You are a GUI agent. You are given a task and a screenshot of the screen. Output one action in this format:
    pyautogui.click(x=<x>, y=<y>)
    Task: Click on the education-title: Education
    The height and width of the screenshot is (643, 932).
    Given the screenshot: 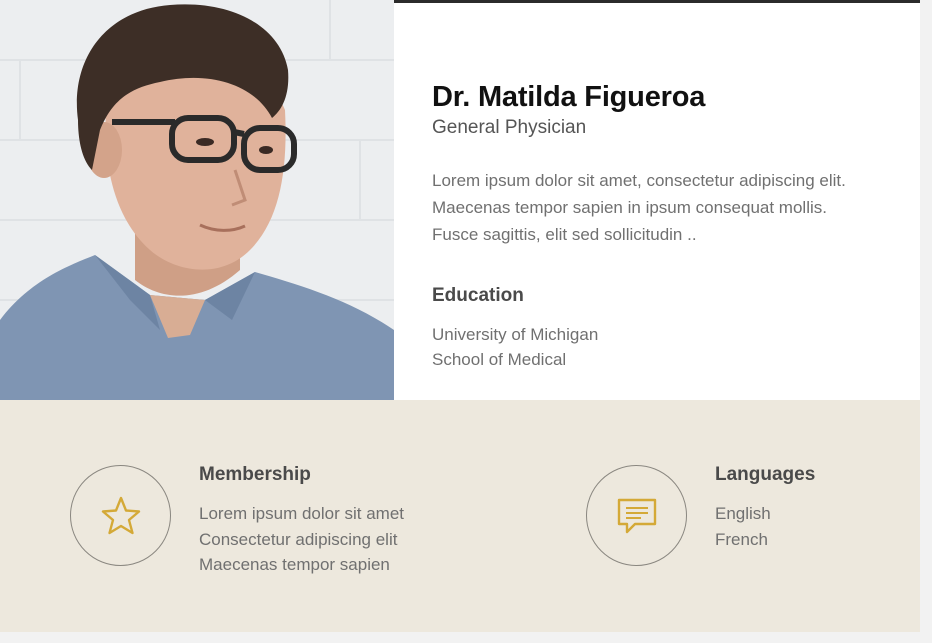 What is the action you would take?
    pyautogui.click(x=478, y=295)
    